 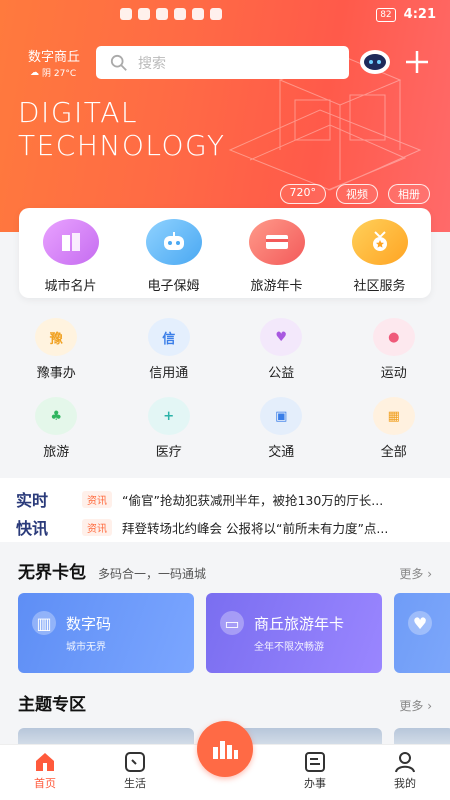 I want to click on tag-video: 视频, so click(x=357, y=194).